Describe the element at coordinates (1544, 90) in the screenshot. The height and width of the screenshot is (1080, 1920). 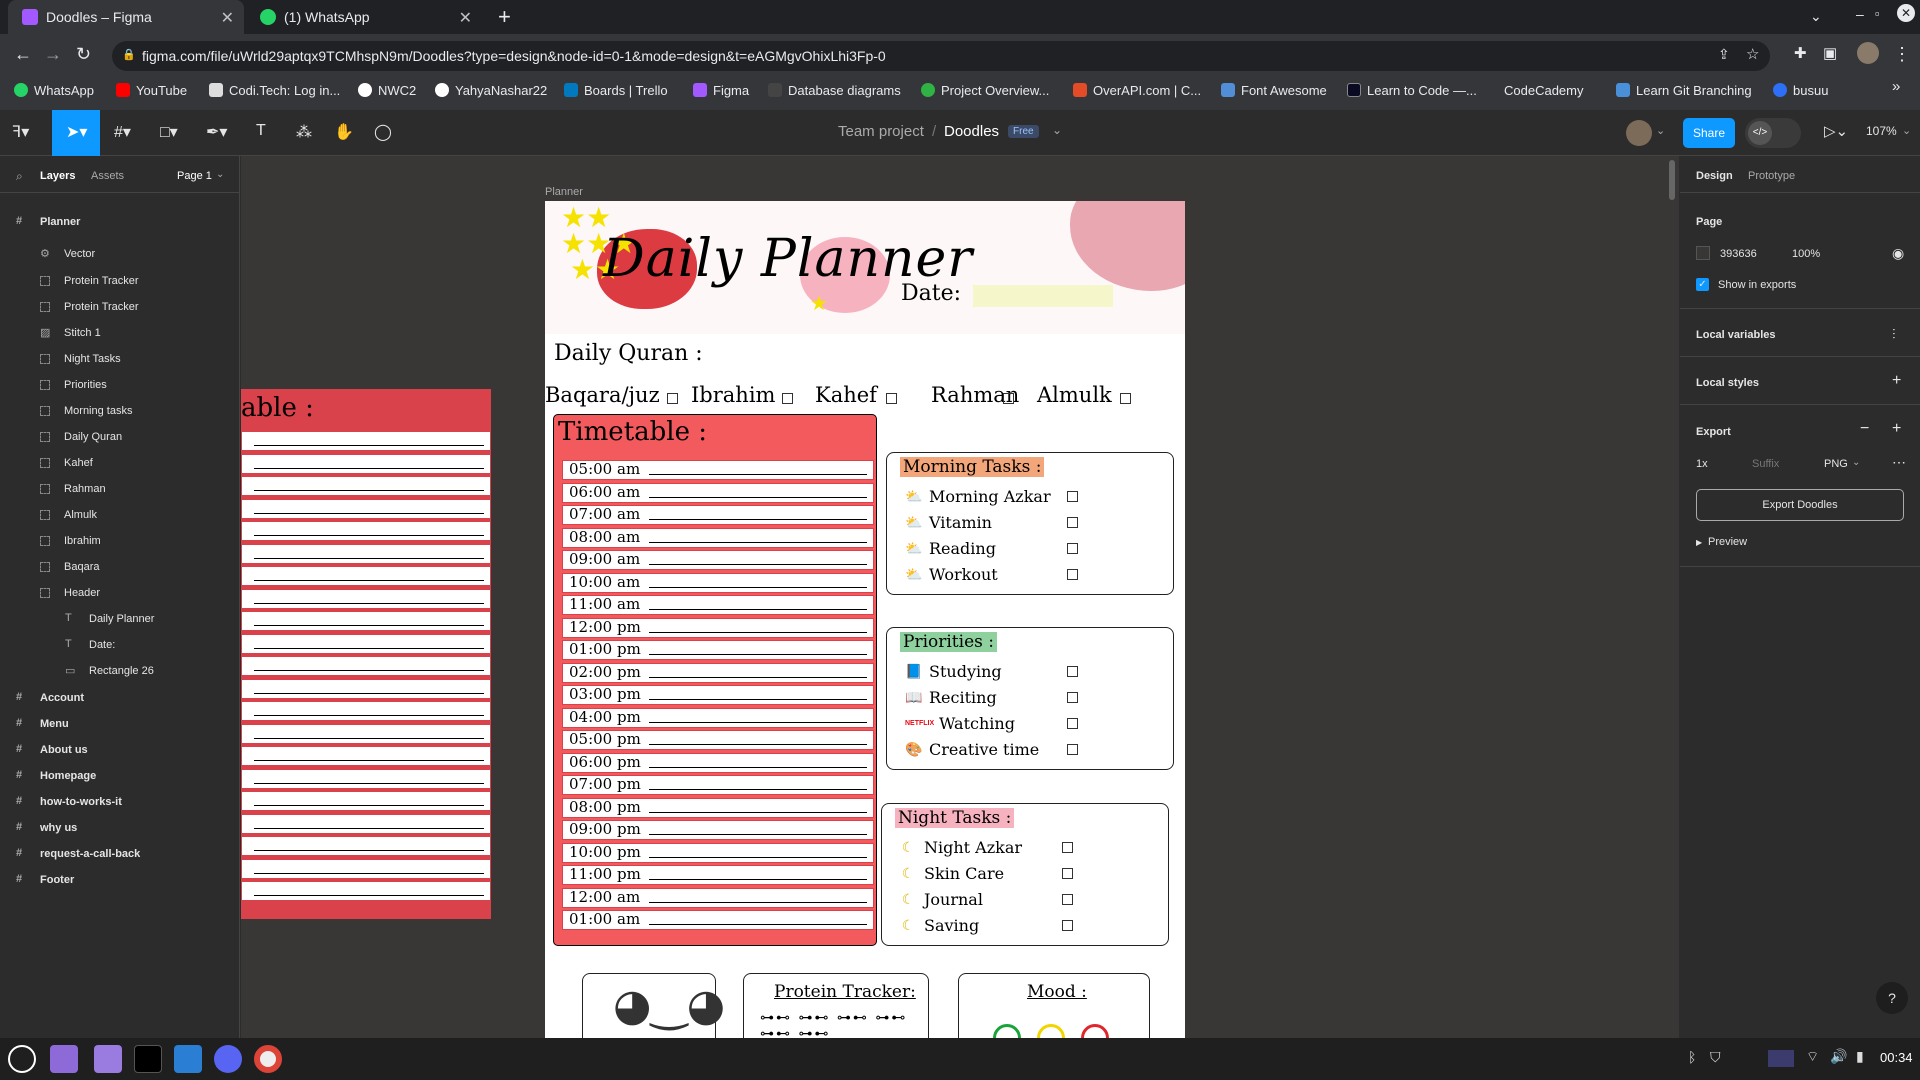
I see `bookmark-codecademy: CodeCademy` at that location.